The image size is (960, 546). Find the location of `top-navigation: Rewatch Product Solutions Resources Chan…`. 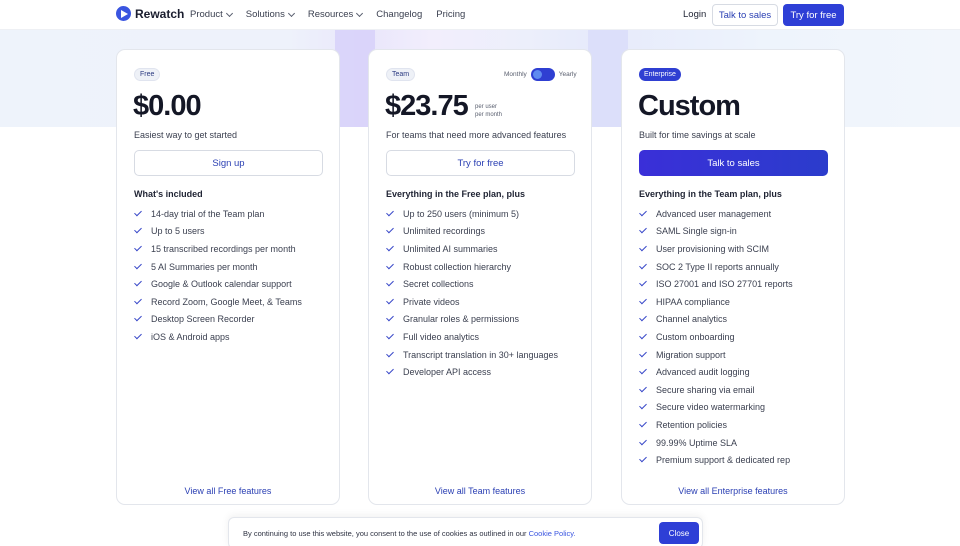

top-navigation: Rewatch Product Solutions Resources Chan… is located at coordinates (480, 15).